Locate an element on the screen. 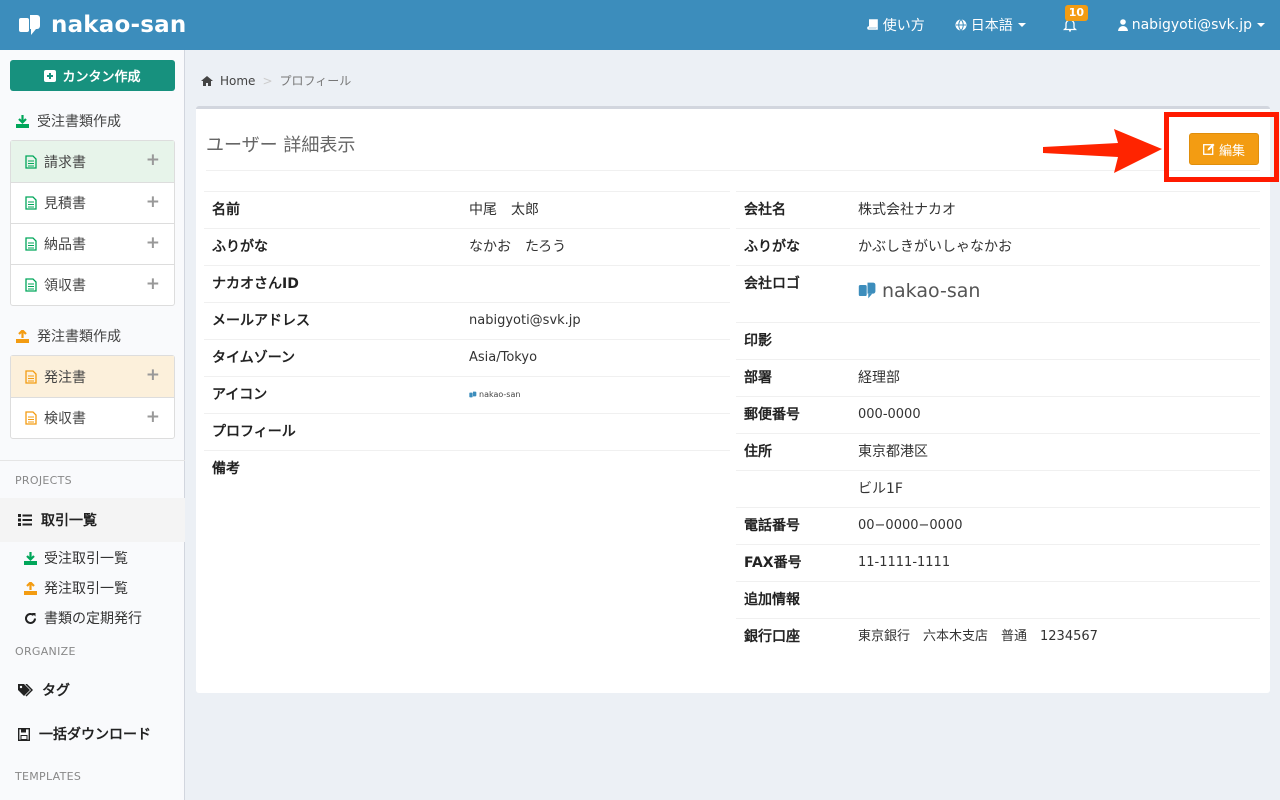 This screenshot has height=800, width=1280. notifications-button: 10 is located at coordinates (1072, 25).